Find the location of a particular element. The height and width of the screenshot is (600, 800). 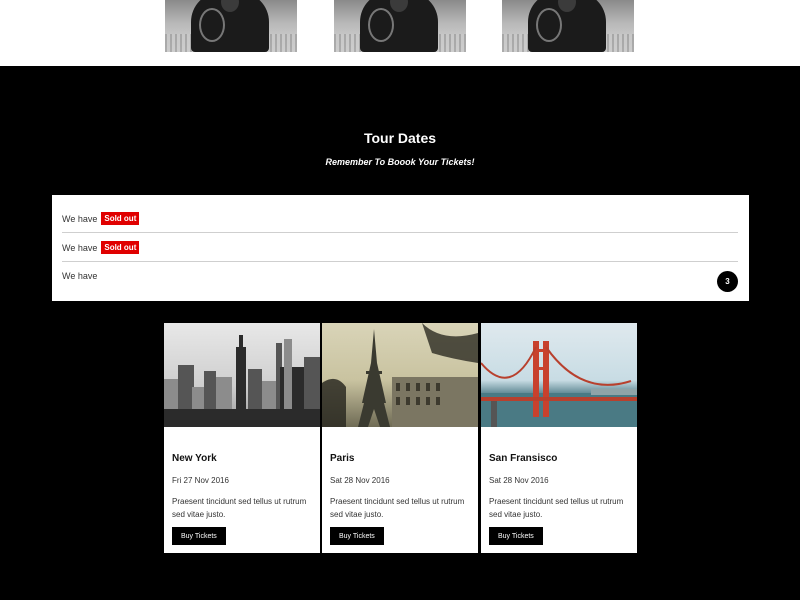

tour-dates-subtitle: Remember To Boook Your Tickets! is located at coordinates (400, 162).